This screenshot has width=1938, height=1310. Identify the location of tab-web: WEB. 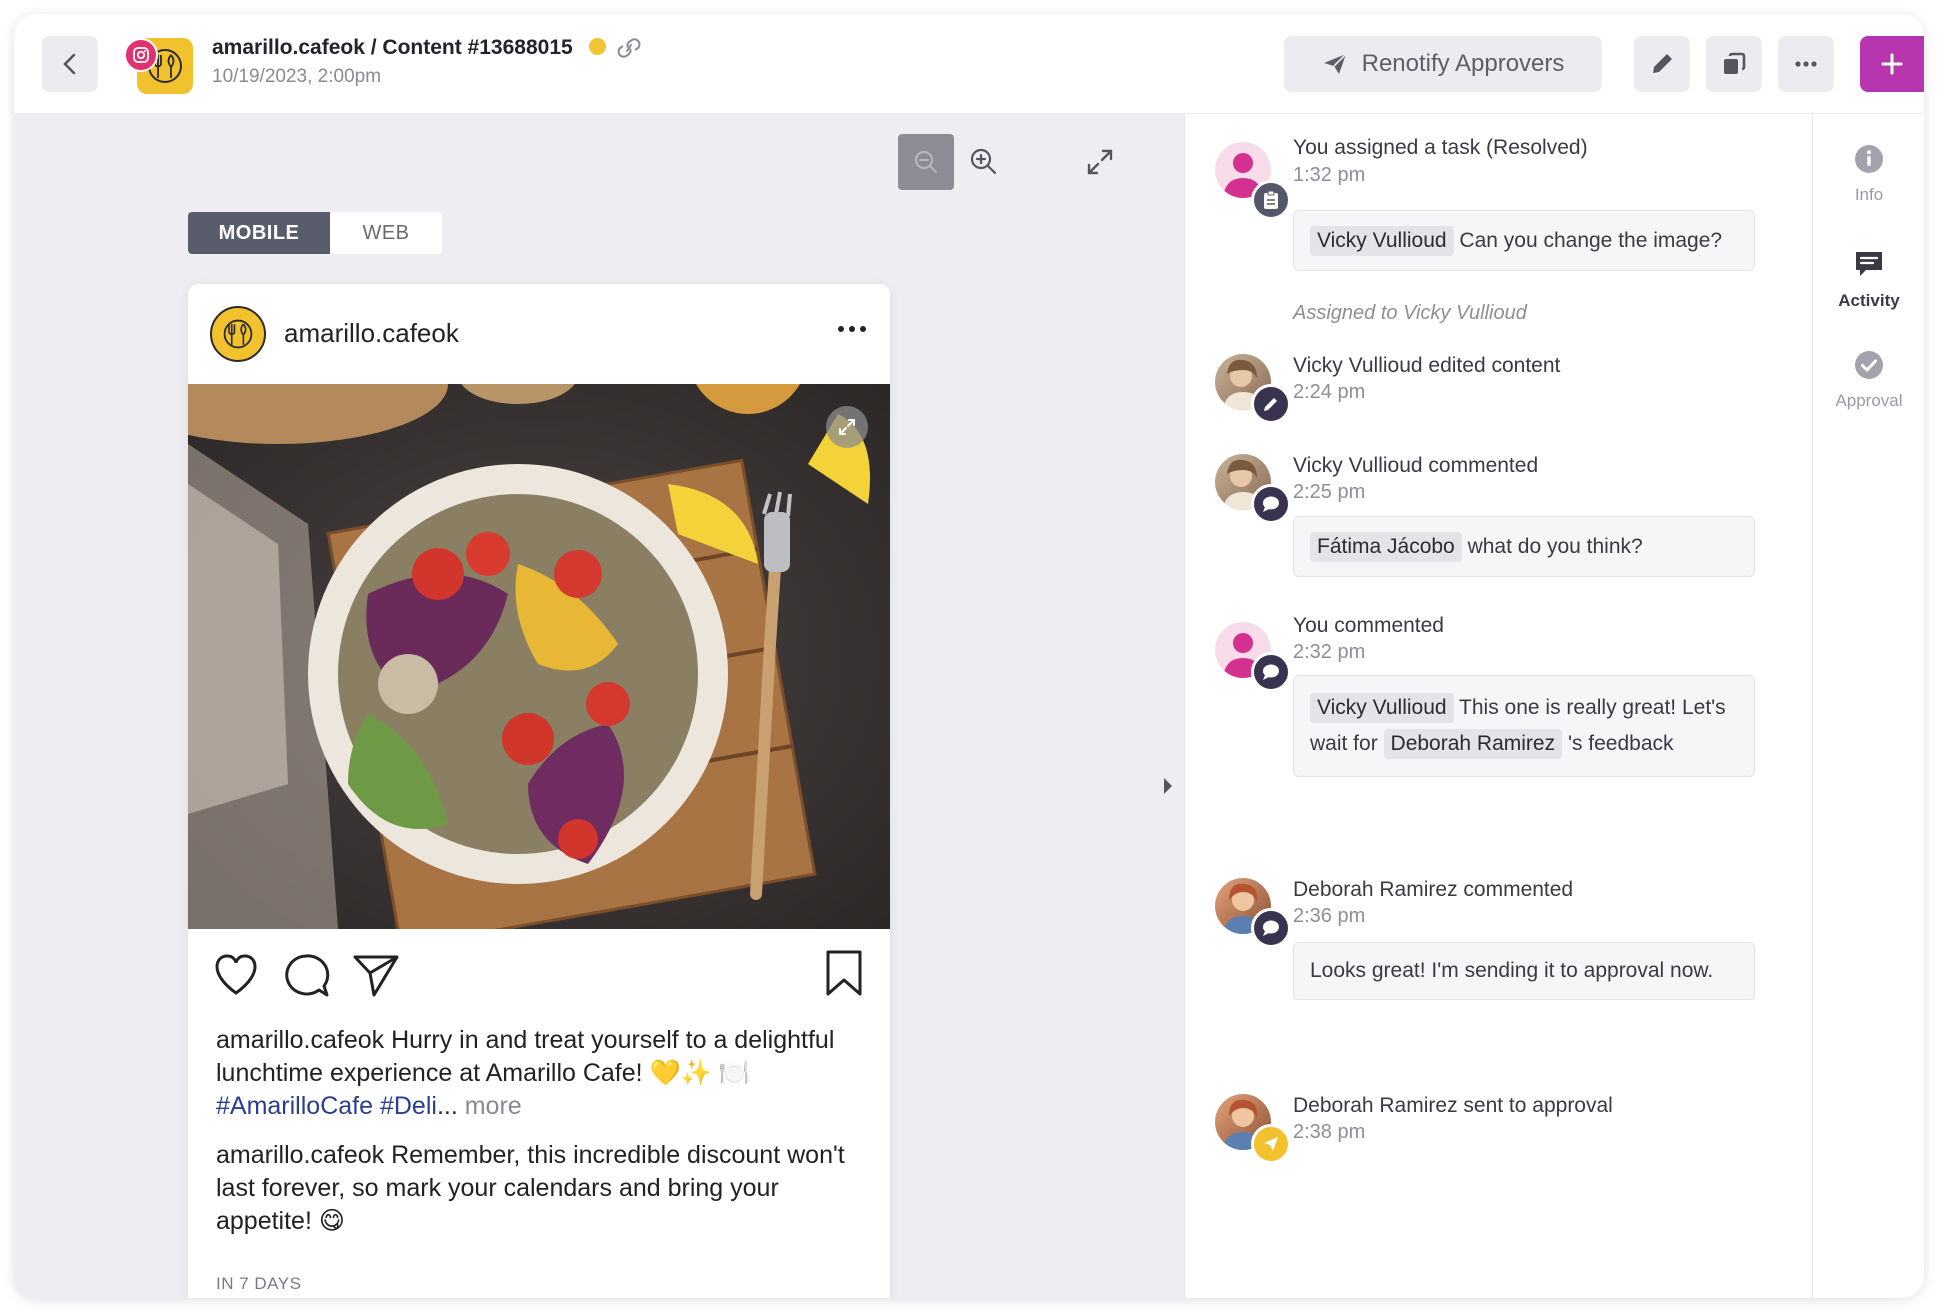
(386, 233).